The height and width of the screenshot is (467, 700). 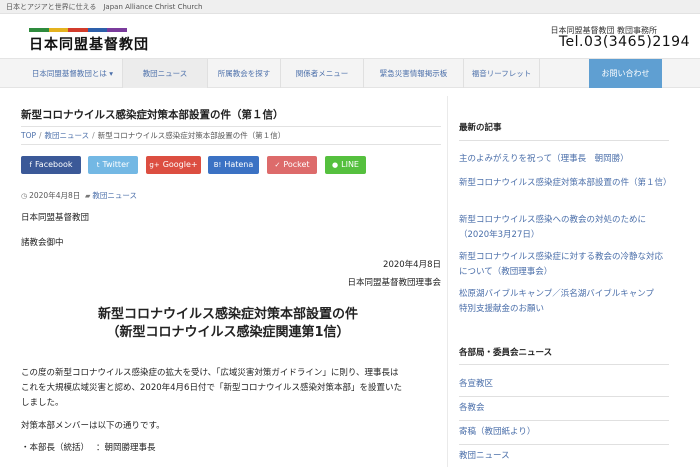 I want to click on share-hatena-button: B! Hatena, so click(x=233, y=165).